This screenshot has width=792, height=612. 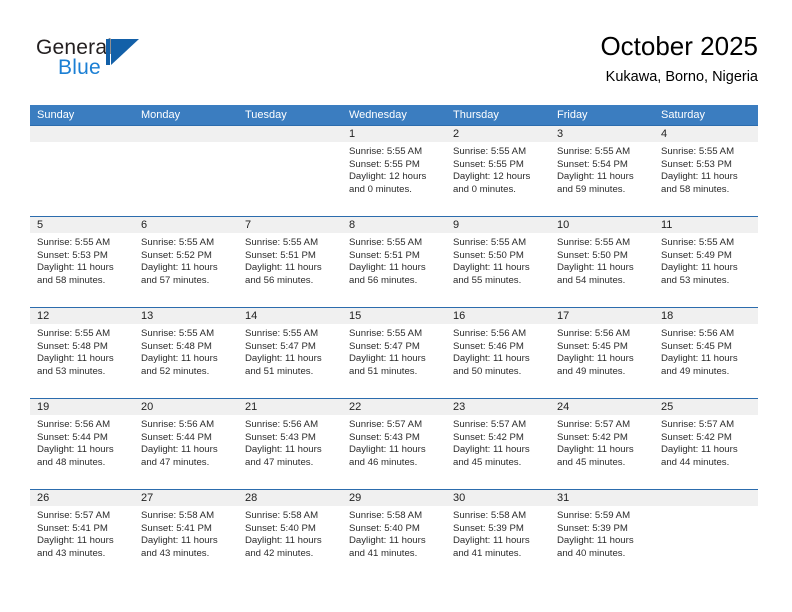 What do you see at coordinates (82, 316) in the screenshot?
I see `day-number: 12` at bounding box center [82, 316].